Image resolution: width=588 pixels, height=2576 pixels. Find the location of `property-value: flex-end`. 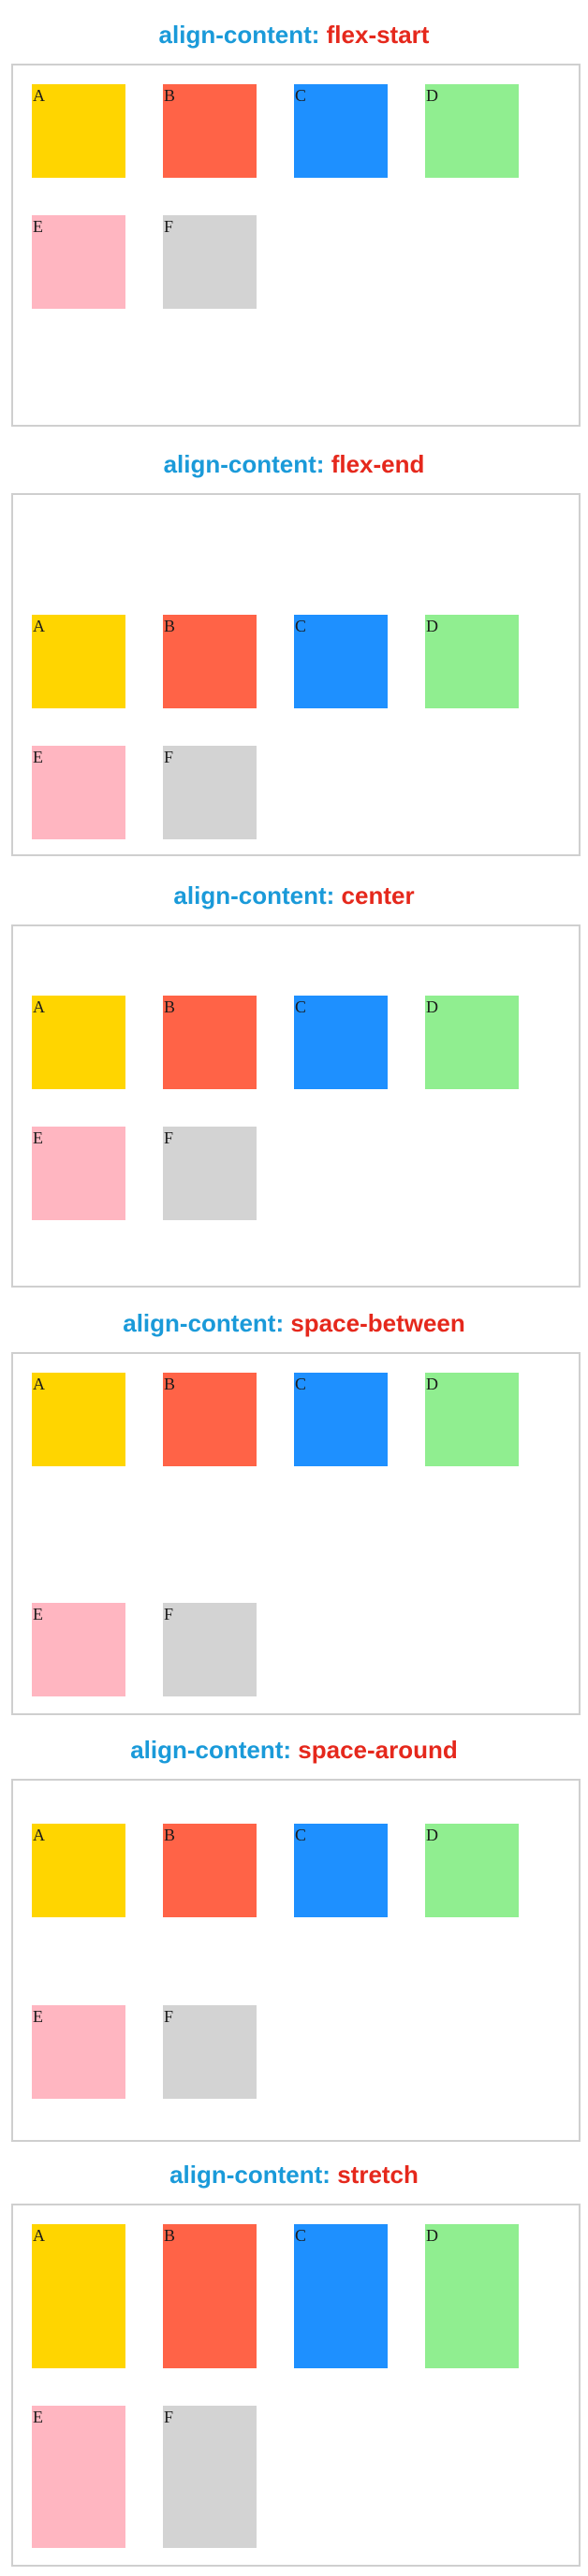

property-value: flex-end is located at coordinates (378, 464).